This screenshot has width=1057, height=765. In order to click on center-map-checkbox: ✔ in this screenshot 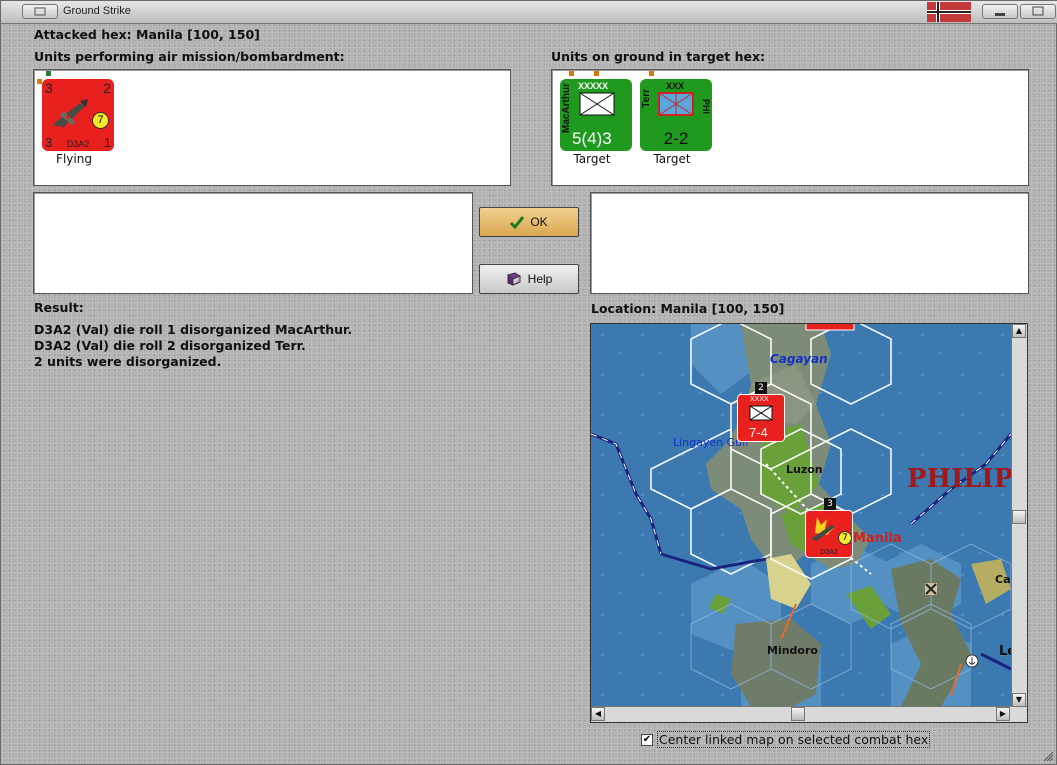, I will do `click(647, 739)`.